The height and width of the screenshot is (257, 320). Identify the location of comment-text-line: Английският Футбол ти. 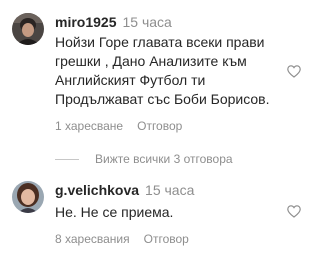
(130, 80).